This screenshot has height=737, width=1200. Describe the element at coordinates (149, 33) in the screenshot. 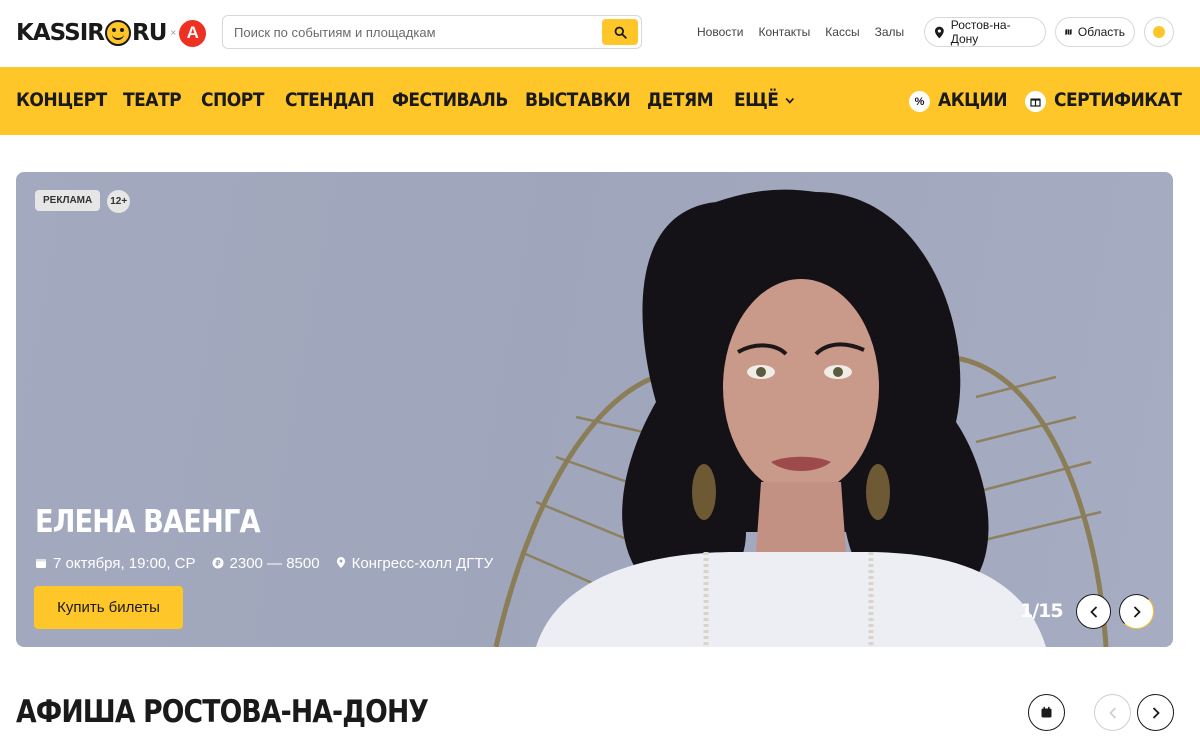

I see `logo-right: RU` at that location.